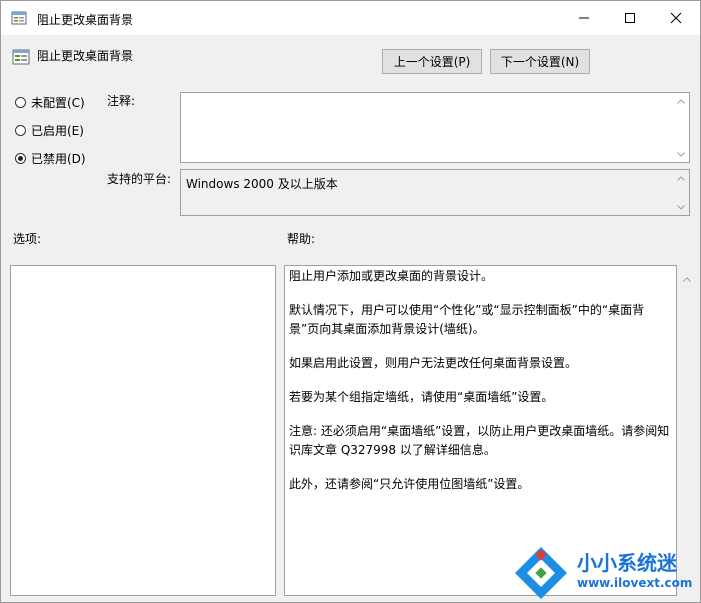  I want to click on close-button, so click(676, 18).